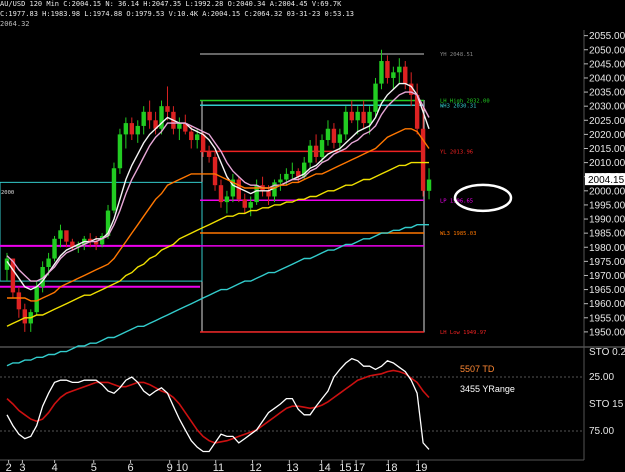 Image resolution: width=625 pixels, height=472 pixels. Describe the element at coordinates (607, 107) in the screenshot. I see `ytick-label-16: 2030.00` at that location.